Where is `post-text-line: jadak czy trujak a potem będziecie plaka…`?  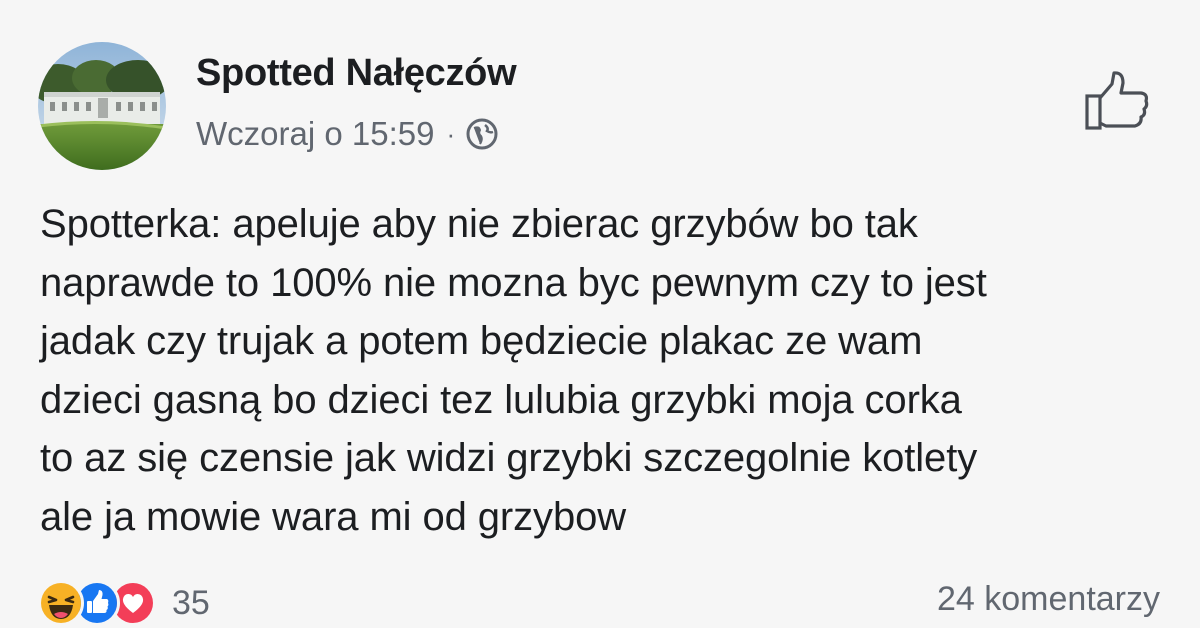 post-text-line: jadak czy trujak a potem będziecie plaka… is located at coordinates (481, 341).